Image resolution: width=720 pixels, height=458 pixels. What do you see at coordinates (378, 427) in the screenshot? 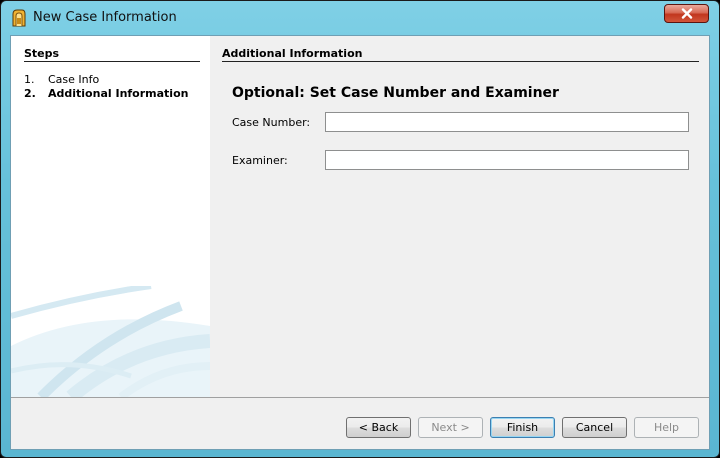
I see `back-button: < Back` at bounding box center [378, 427].